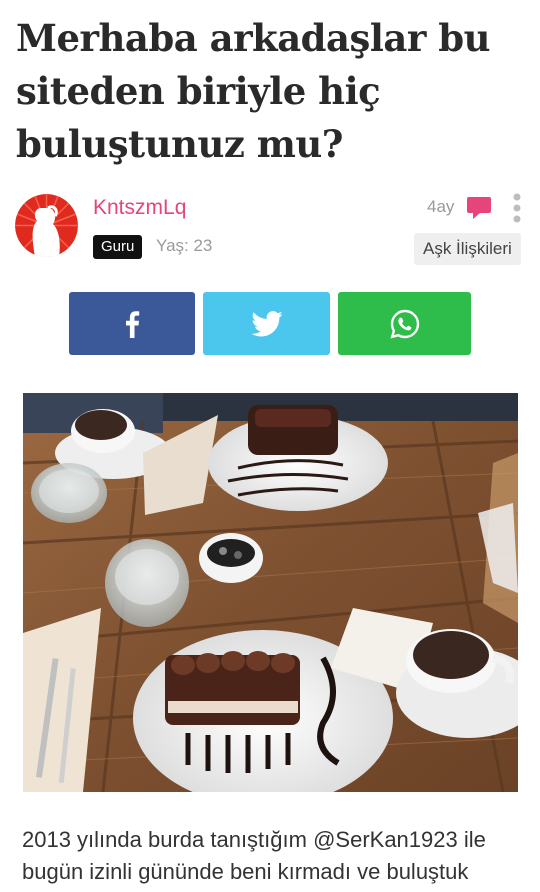 This screenshot has width=540, height=892. I want to click on twitter-icon, so click(266, 323).